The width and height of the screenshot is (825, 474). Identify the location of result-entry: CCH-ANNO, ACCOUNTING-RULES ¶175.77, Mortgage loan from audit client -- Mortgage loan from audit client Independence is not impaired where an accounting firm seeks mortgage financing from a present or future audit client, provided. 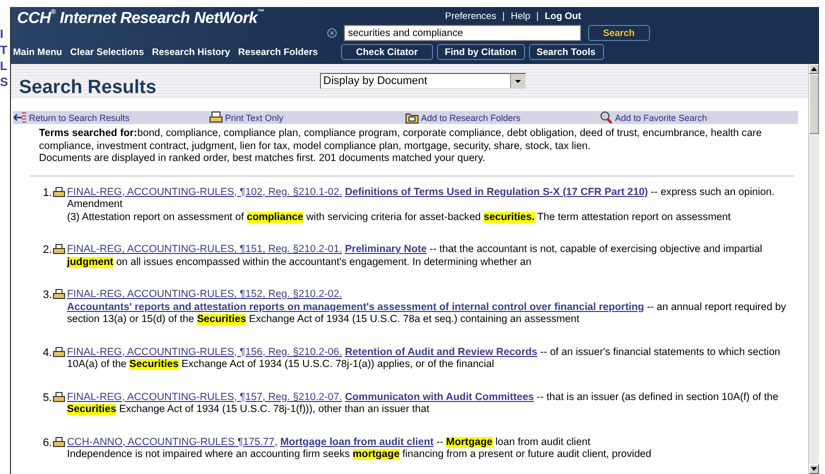
(359, 449).